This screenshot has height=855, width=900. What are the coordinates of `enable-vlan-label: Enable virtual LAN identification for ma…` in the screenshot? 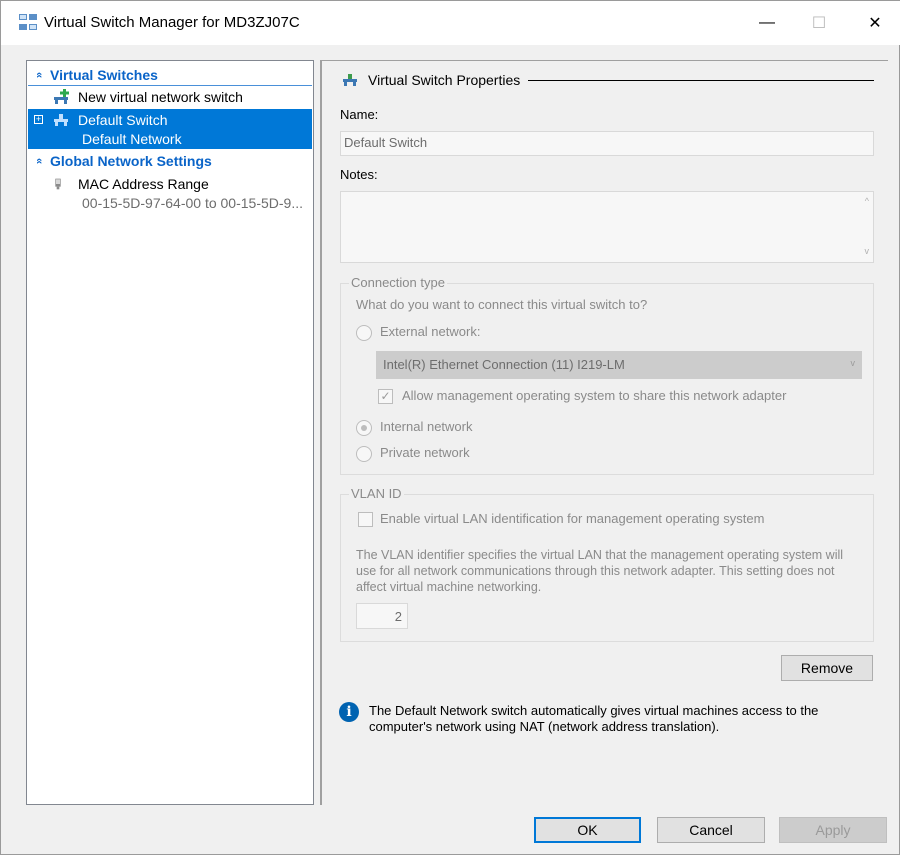 It's located at (572, 518).